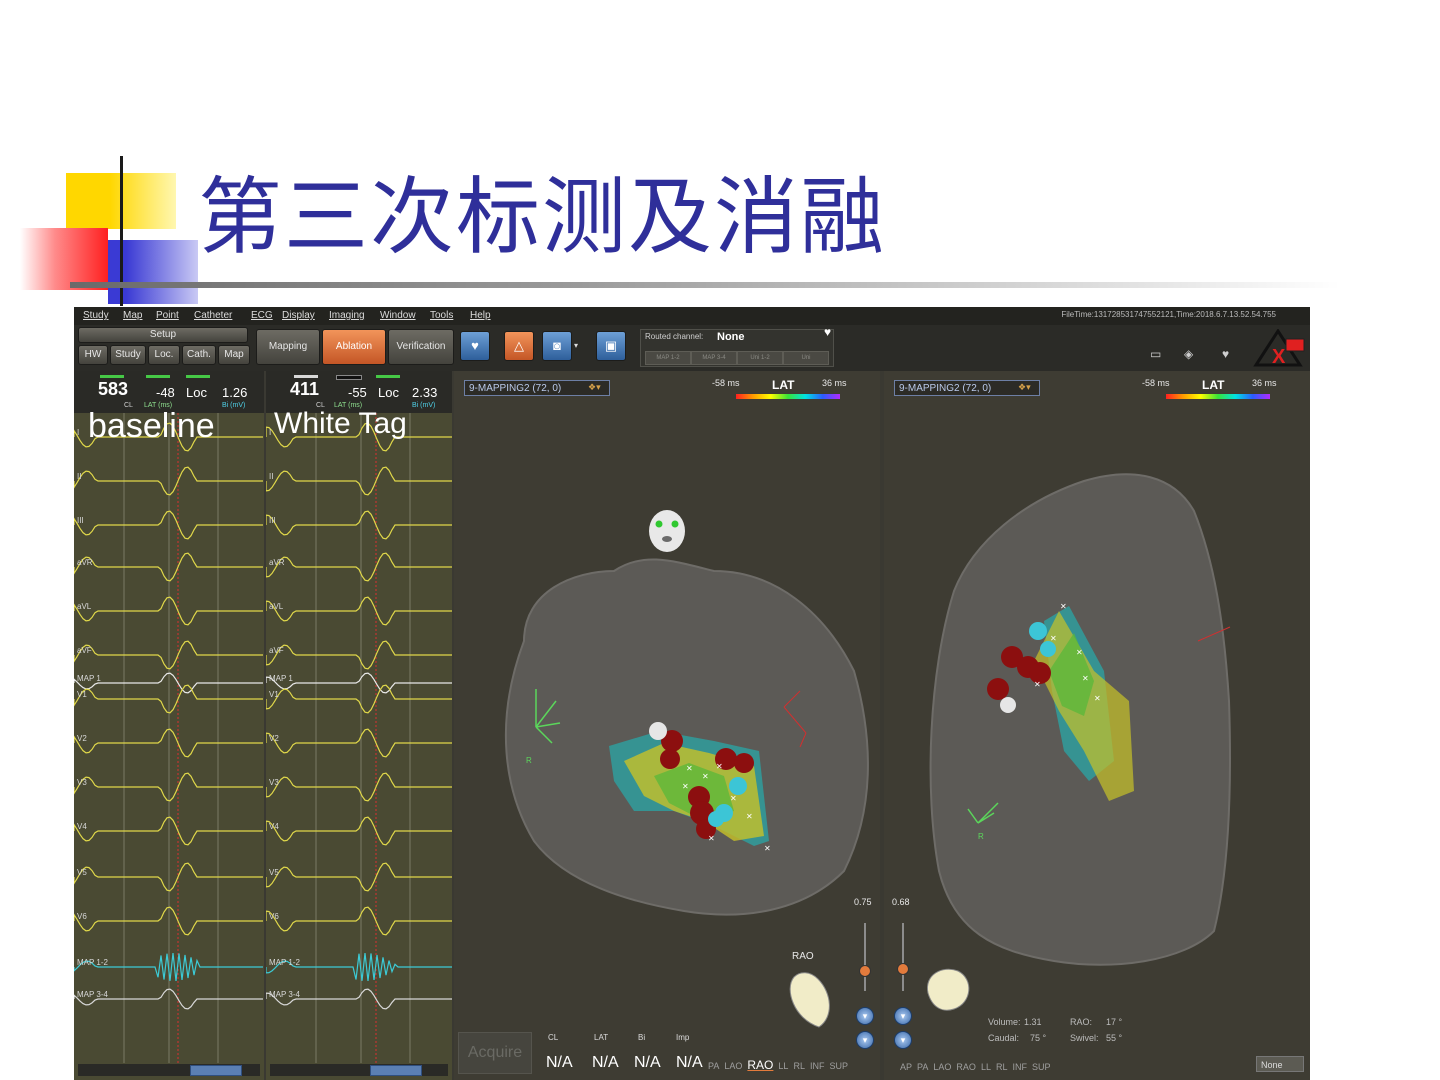  I want to click on camera-icon: ◙, so click(557, 346).